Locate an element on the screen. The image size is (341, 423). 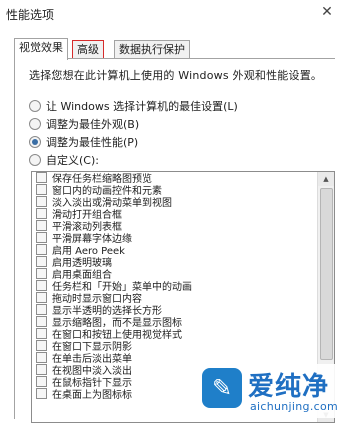
list-item: 启用桌面组合 is located at coordinates (174, 274).